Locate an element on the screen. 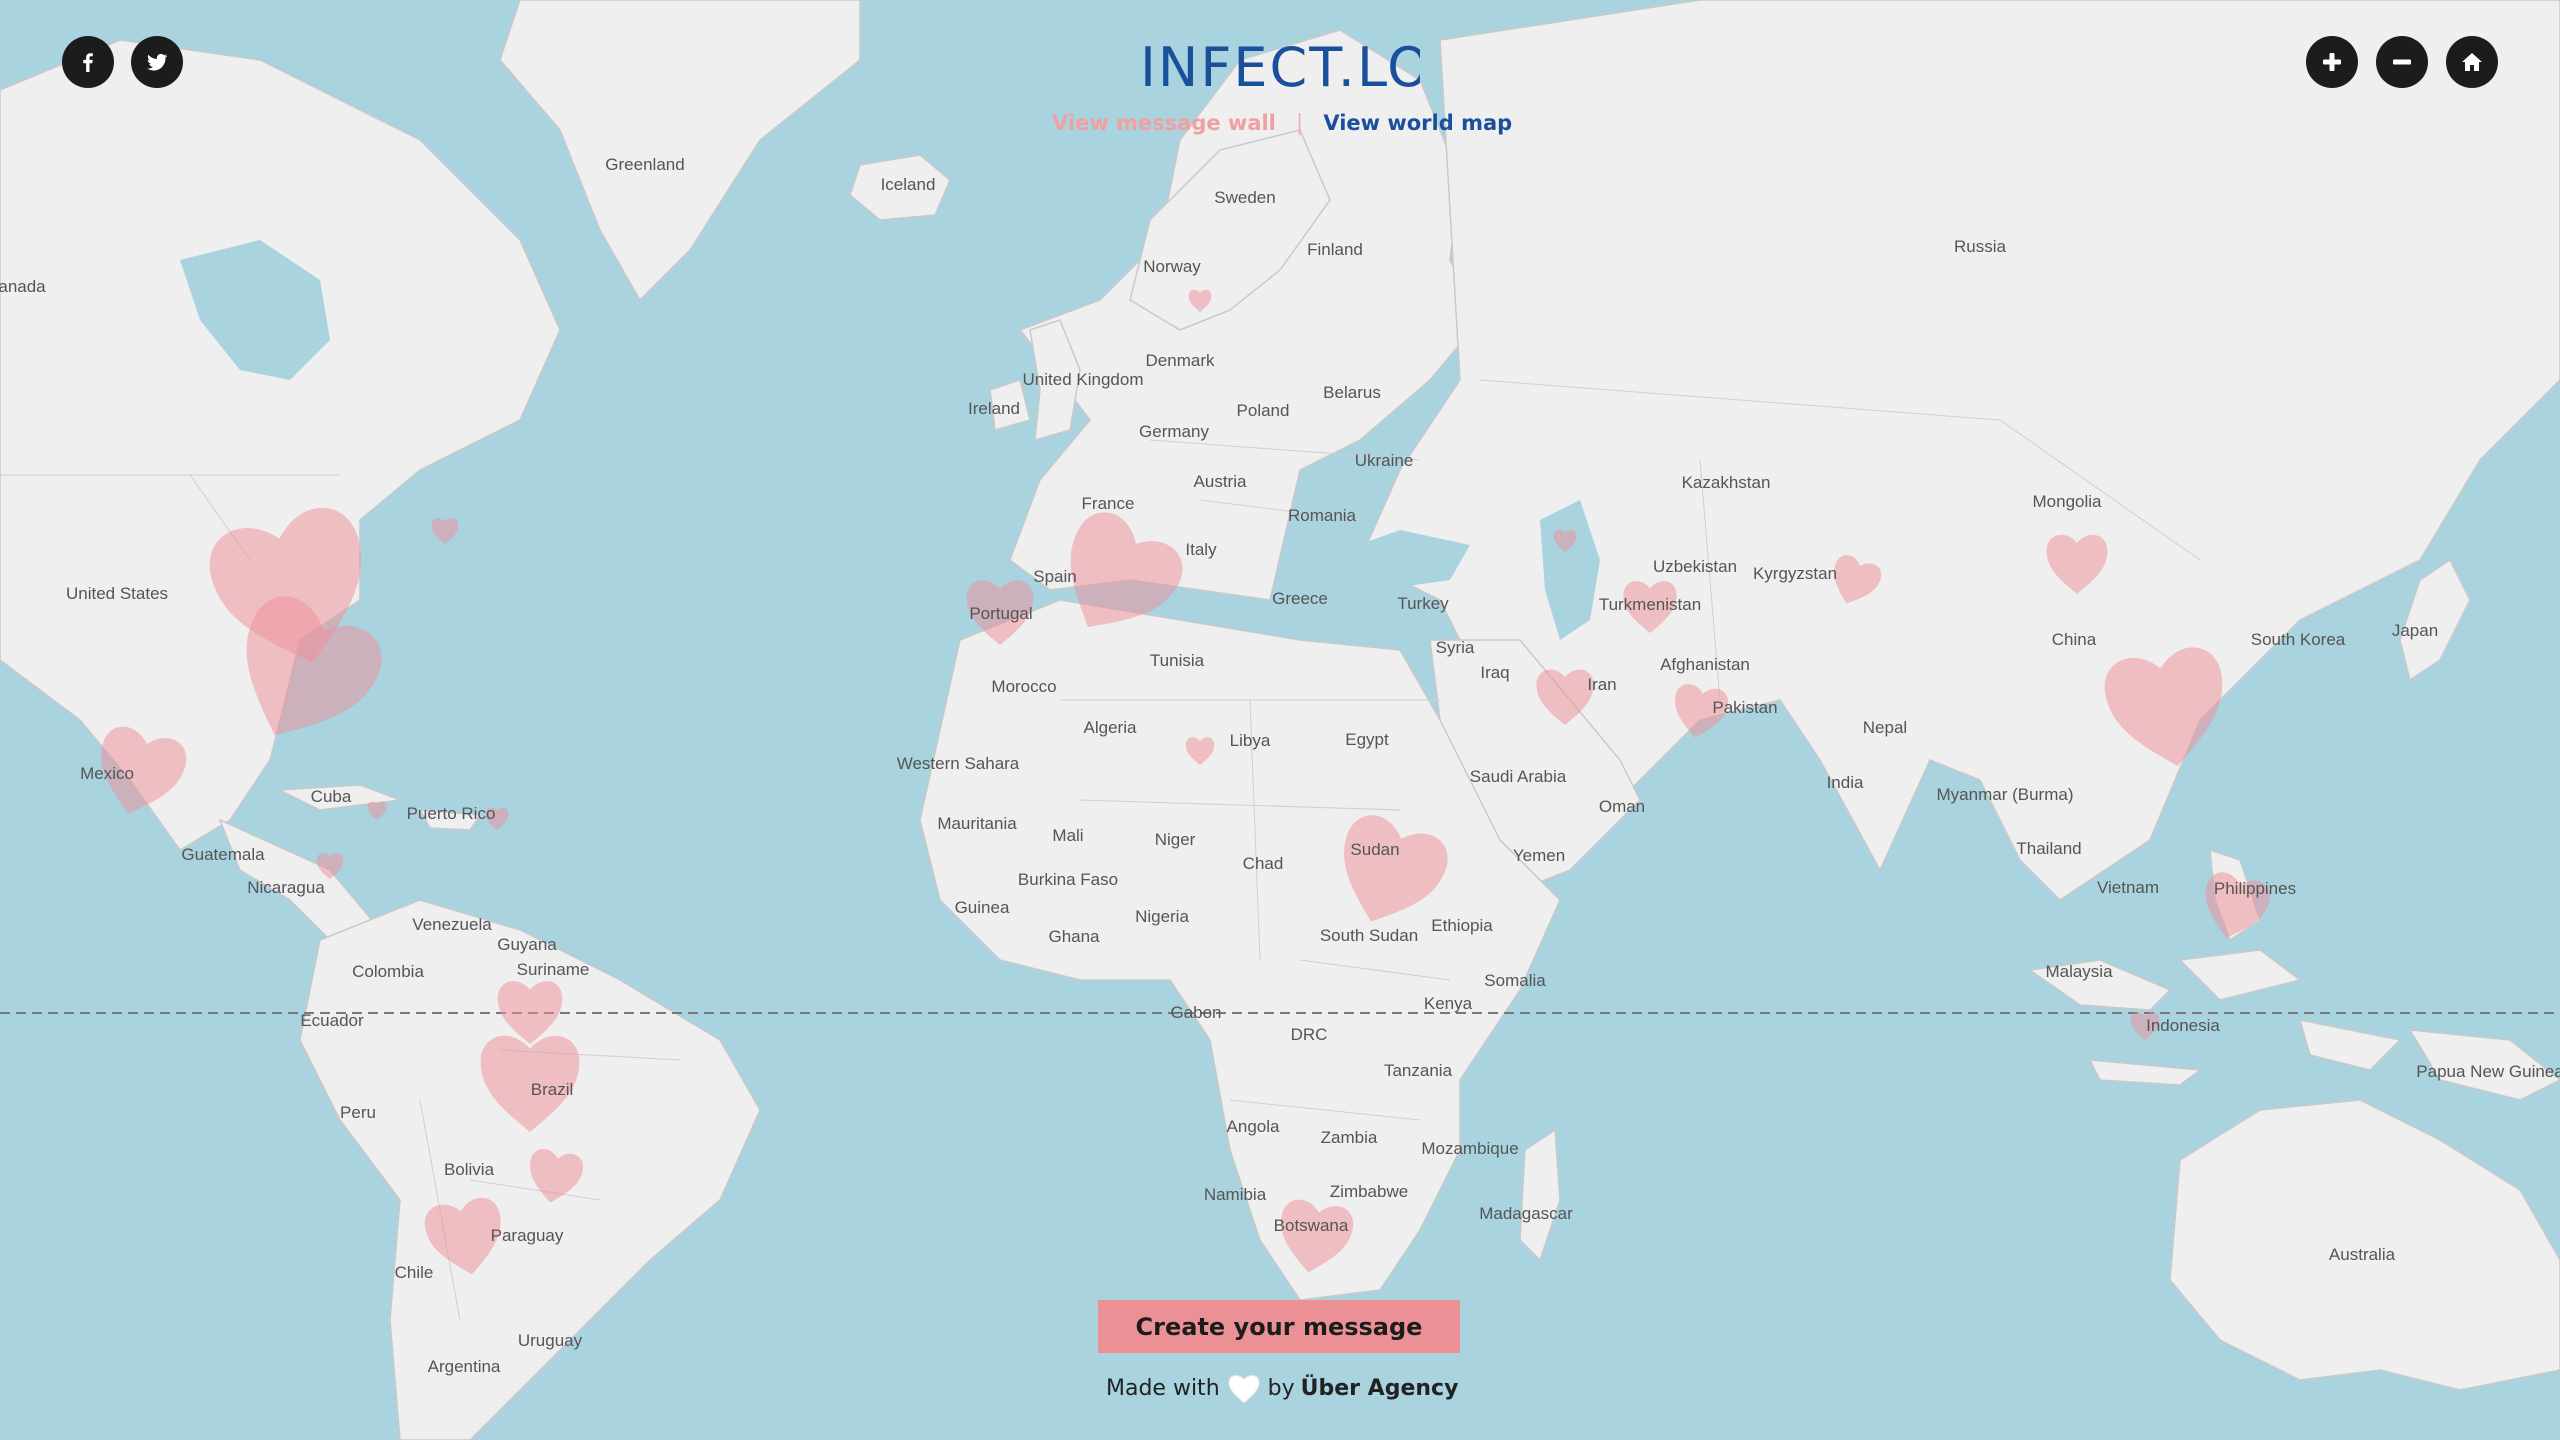 This screenshot has width=2560, height=1440. country-label: Malaysia is located at coordinates (2079, 971).